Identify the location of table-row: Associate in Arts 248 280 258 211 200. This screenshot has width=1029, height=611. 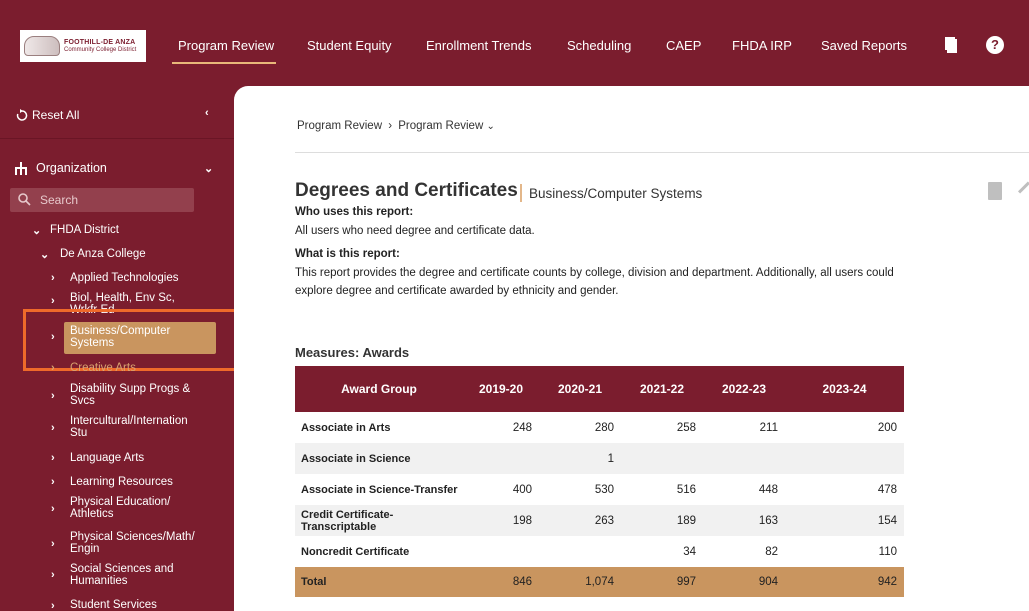
(599, 427).